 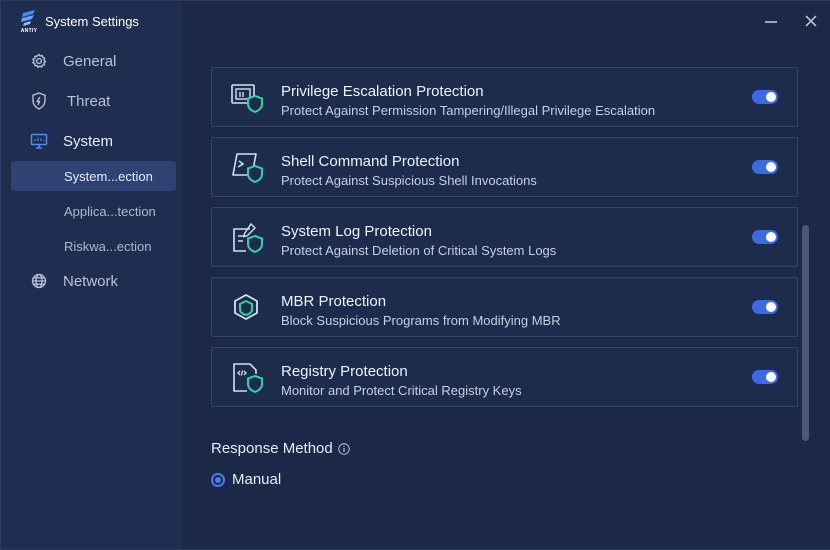 I want to click on gear-icon, so click(x=39, y=61).